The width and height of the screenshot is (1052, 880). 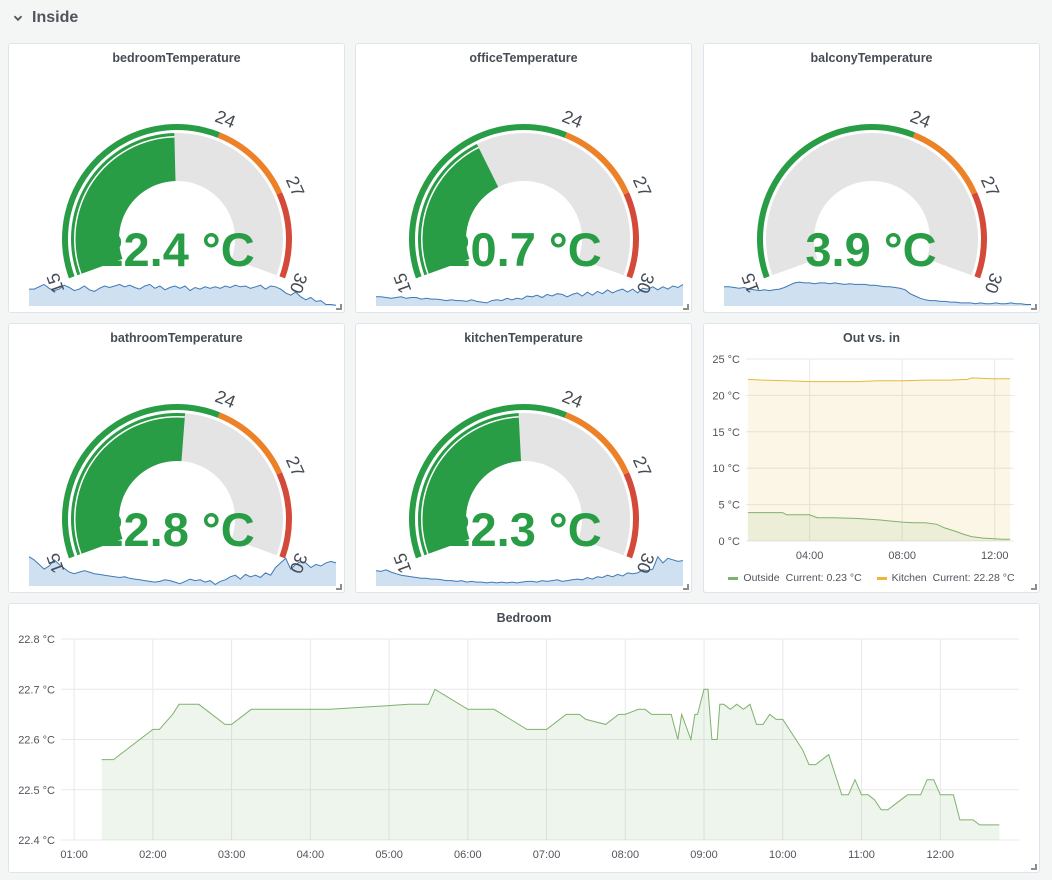 What do you see at coordinates (18, 18) in the screenshot?
I see `chevron-down-icon` at bounding box center [18, 18].